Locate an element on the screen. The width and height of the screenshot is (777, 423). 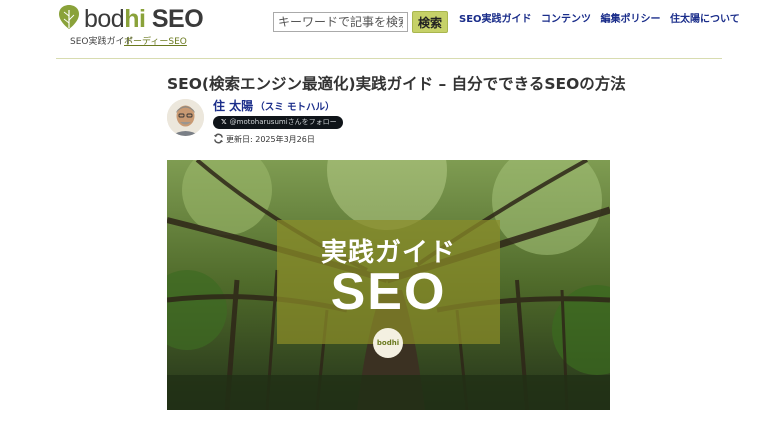
search-input is located at coordinates (340, 22).